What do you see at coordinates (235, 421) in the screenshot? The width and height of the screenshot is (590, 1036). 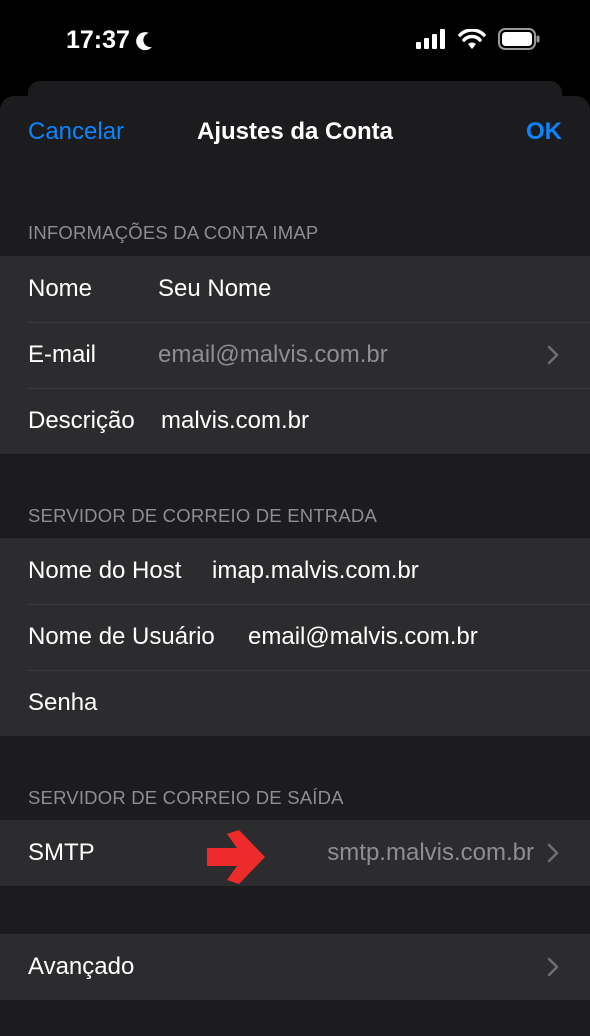 I see `description-field: malvis.com.br` at bounding box center [235, 421].